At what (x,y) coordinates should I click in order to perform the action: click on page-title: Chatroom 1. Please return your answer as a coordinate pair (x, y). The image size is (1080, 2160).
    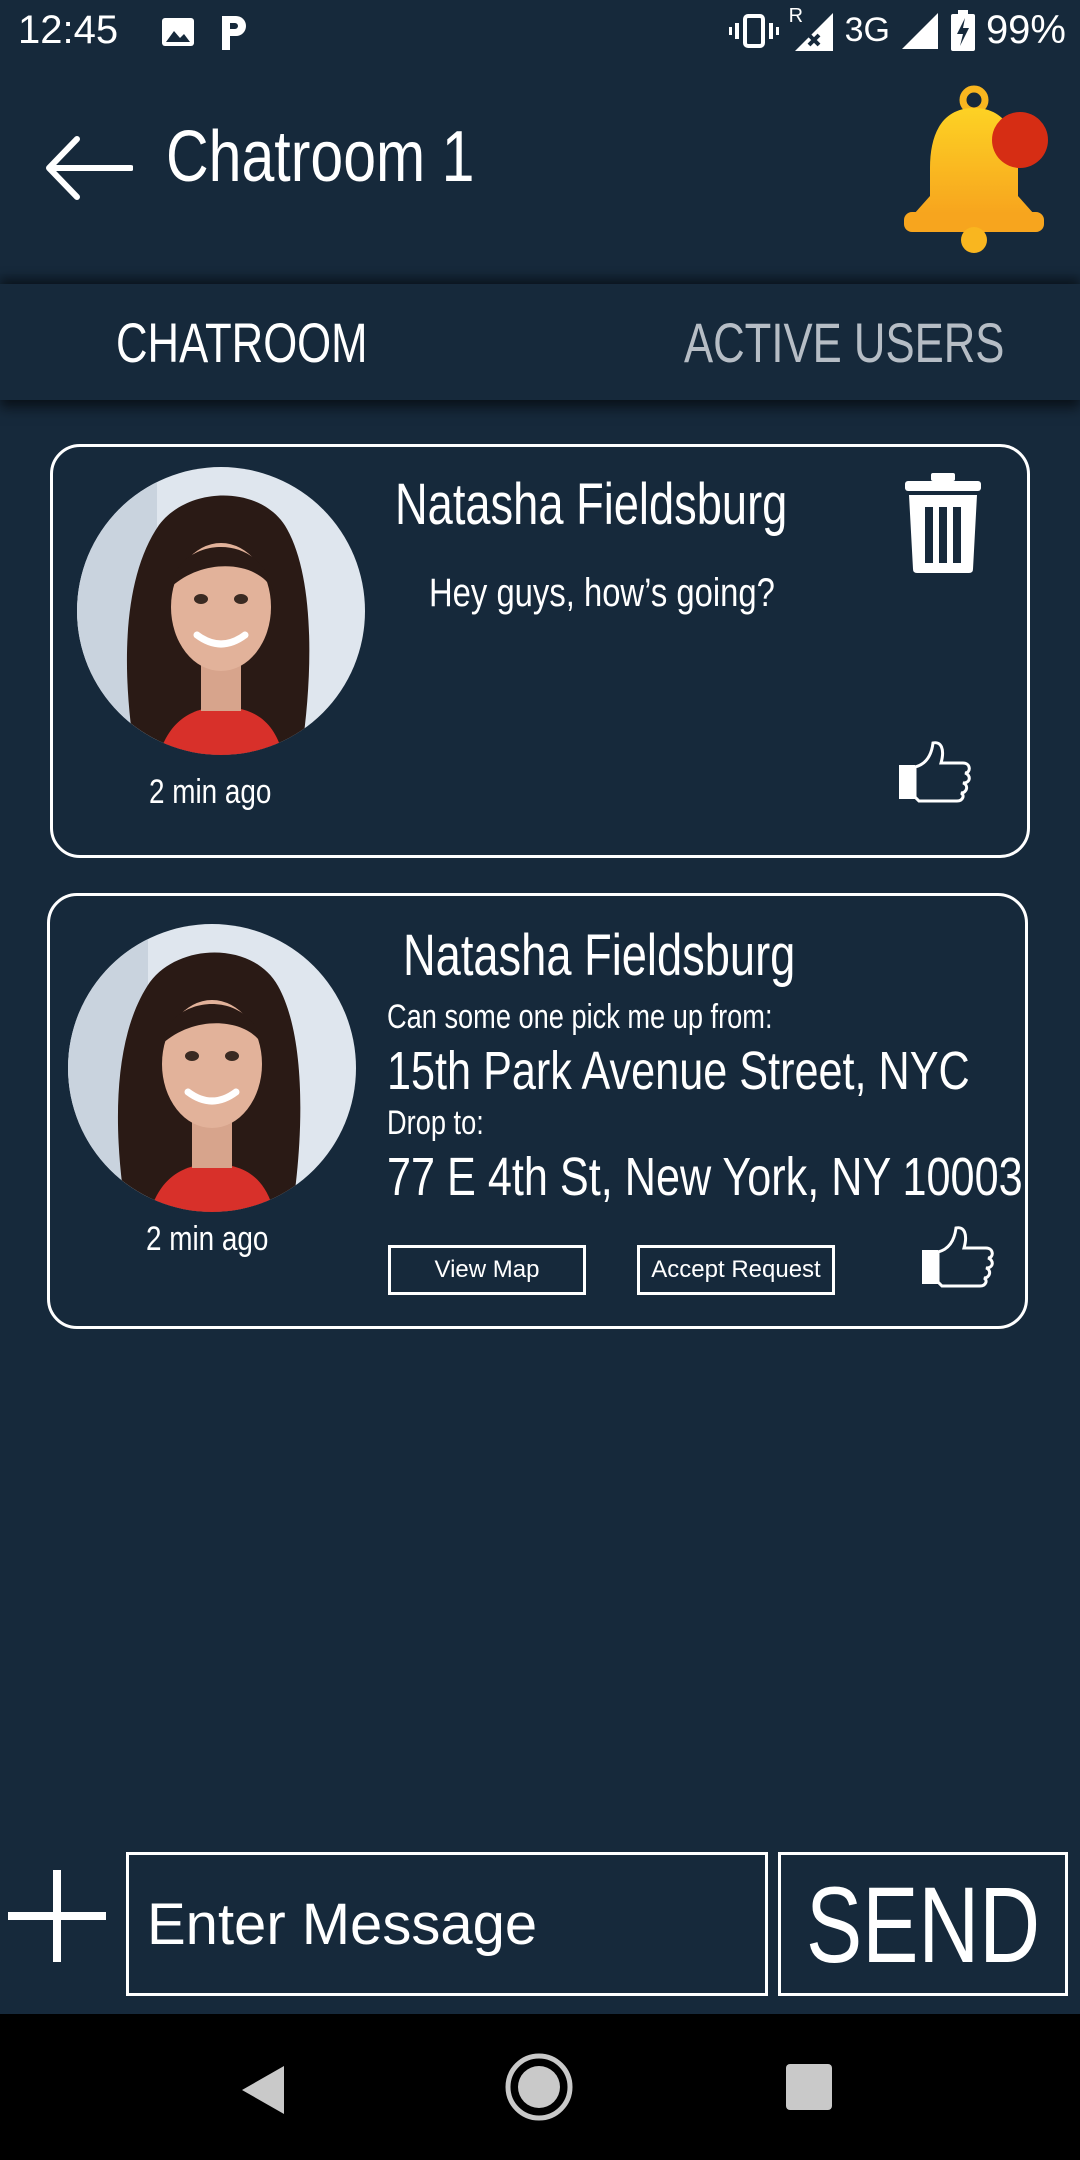
    Looking at the image, I should click on (320, 157).